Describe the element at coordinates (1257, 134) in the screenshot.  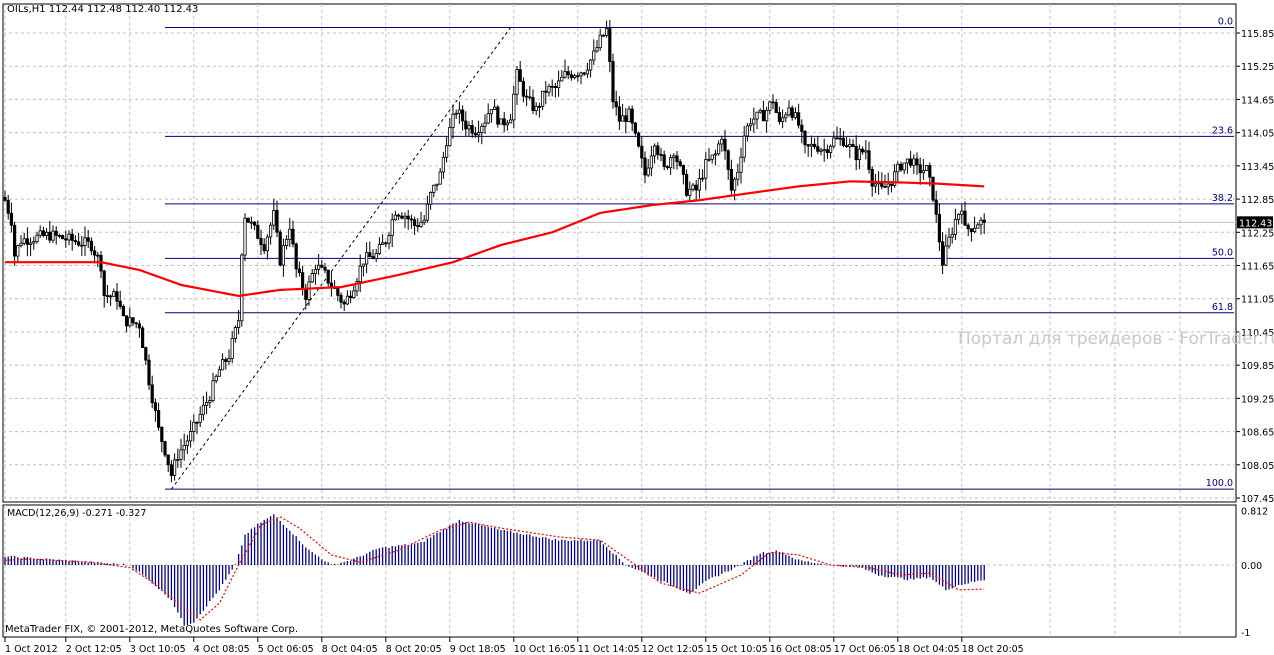
I see `y-axis-tick-label: 114.05` at that location.